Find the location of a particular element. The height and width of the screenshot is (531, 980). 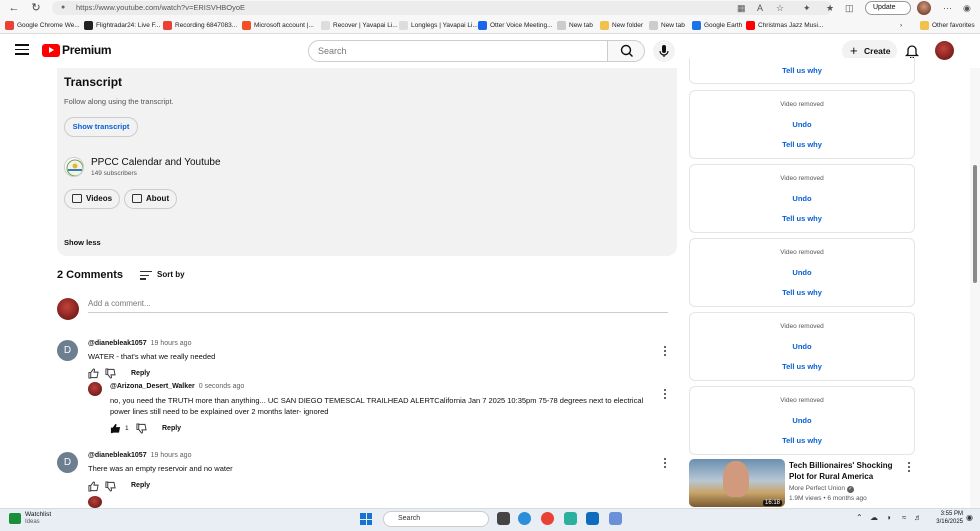

search-input: Search is located at coordinates (458, 51).